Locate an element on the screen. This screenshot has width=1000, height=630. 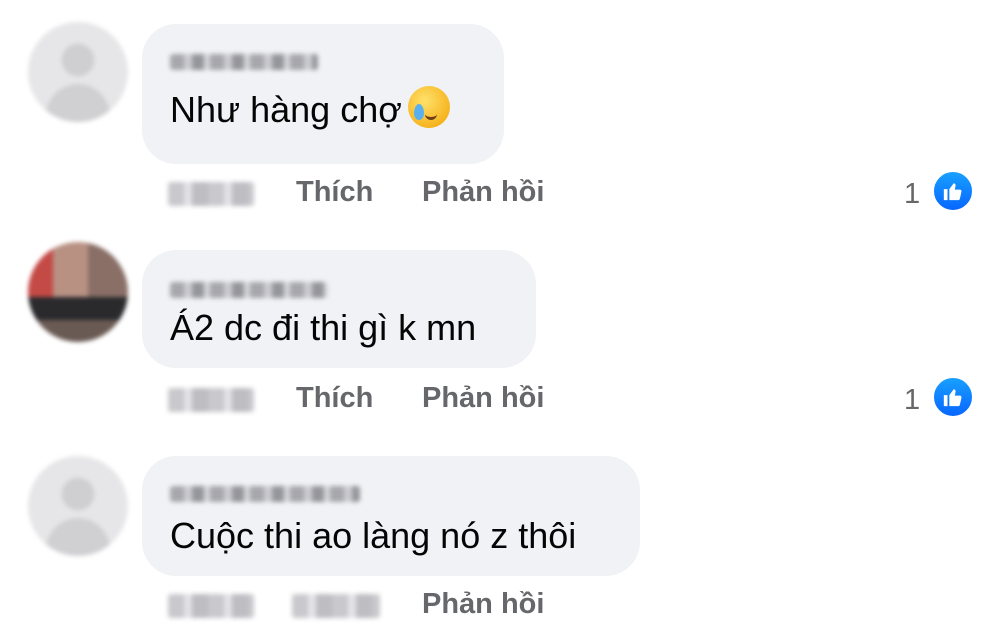
comment-bubble: Như hàng chợ is located at coordinates (323, 94).